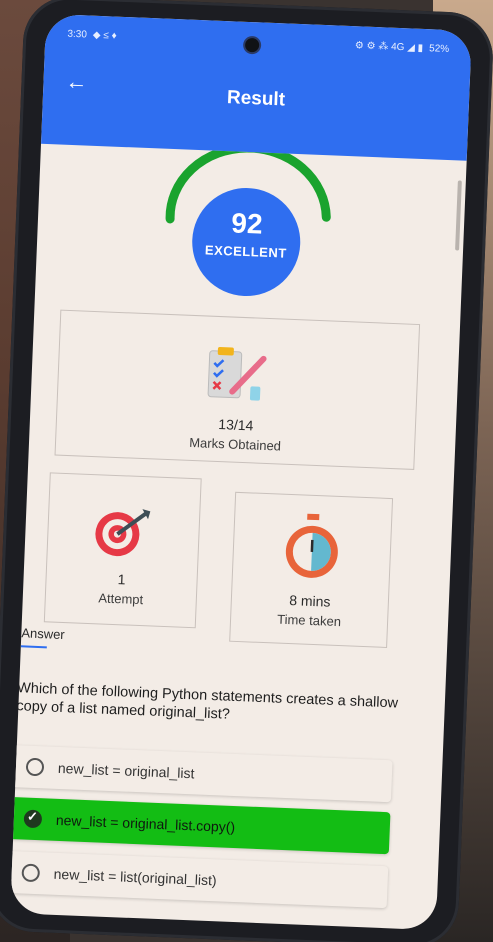 The width and height of the screenshot is (493, 942). I want to click on answer-option-3: new_list = list(original_list), so click(199, 879).